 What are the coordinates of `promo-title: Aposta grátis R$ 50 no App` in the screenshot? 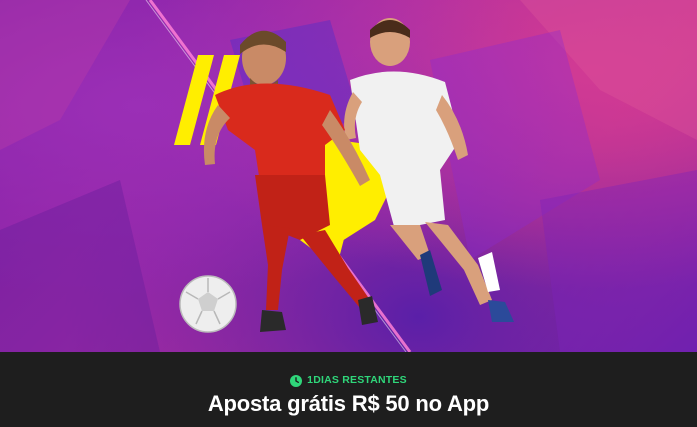 It's located at (348, 403).